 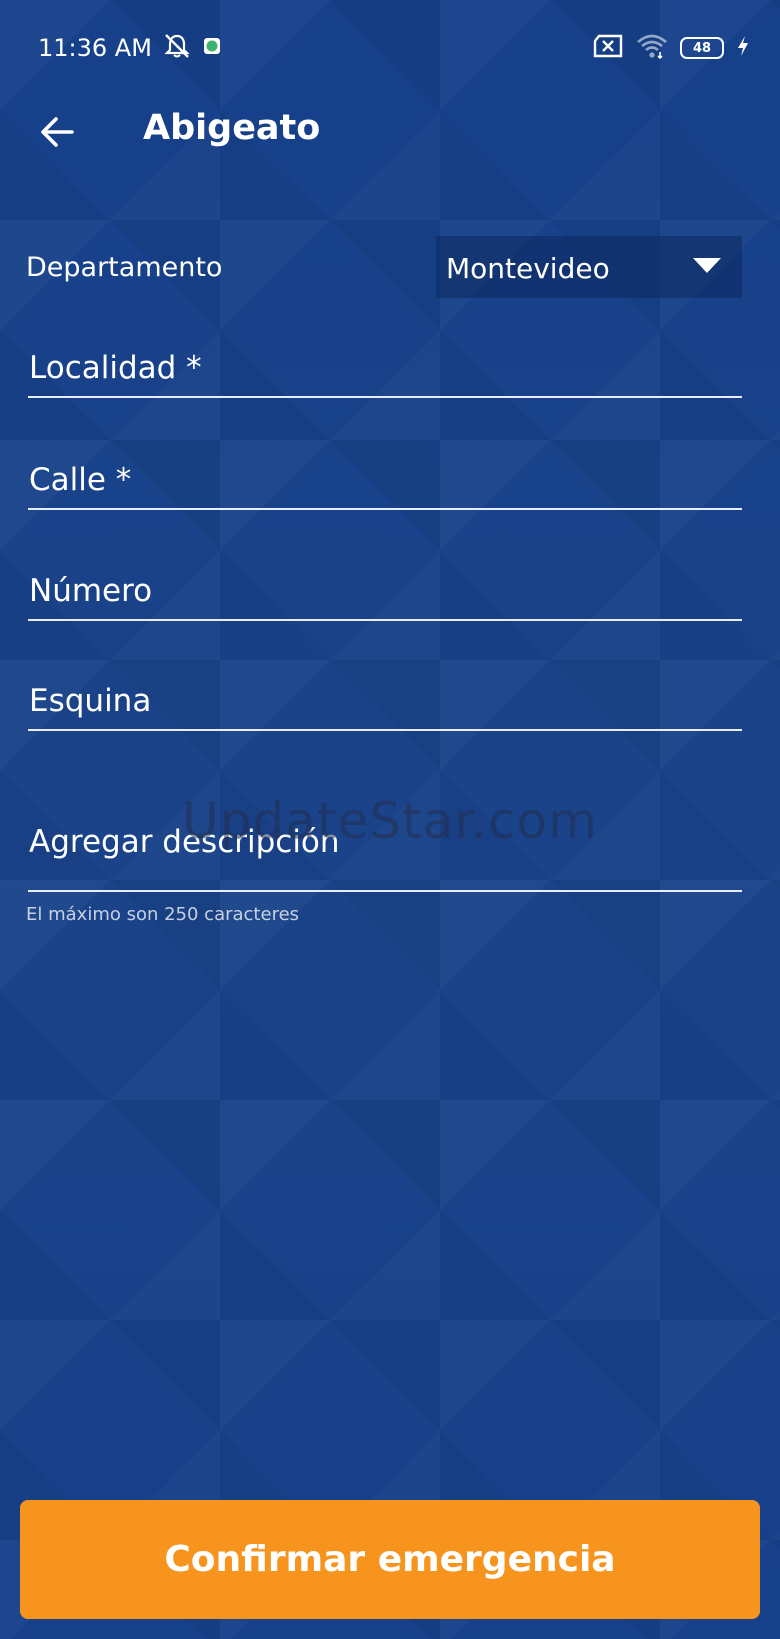 What do you see at coordinates (702, 48) in the screenshot?
I see `battery-icon: 48` at bounding box center [702, 48].